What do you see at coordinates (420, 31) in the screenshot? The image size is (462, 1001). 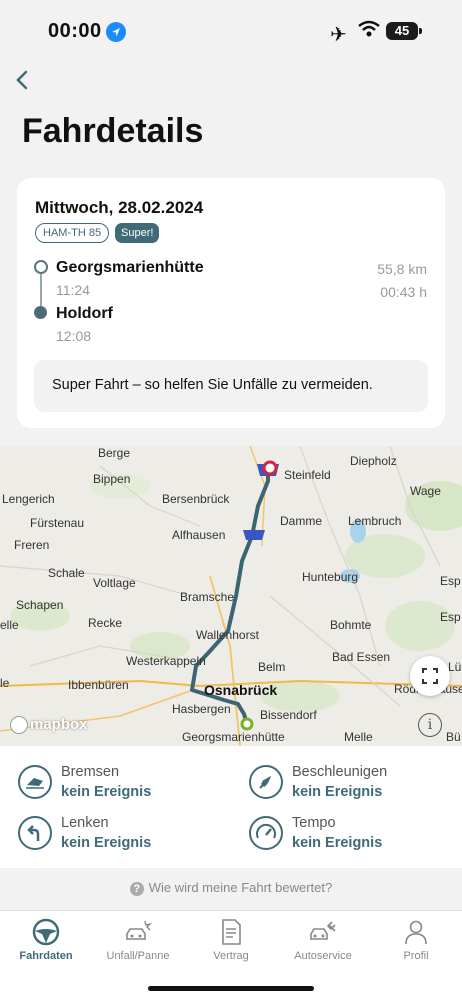 I see `battery-cap` at bounding box center [420, 31].